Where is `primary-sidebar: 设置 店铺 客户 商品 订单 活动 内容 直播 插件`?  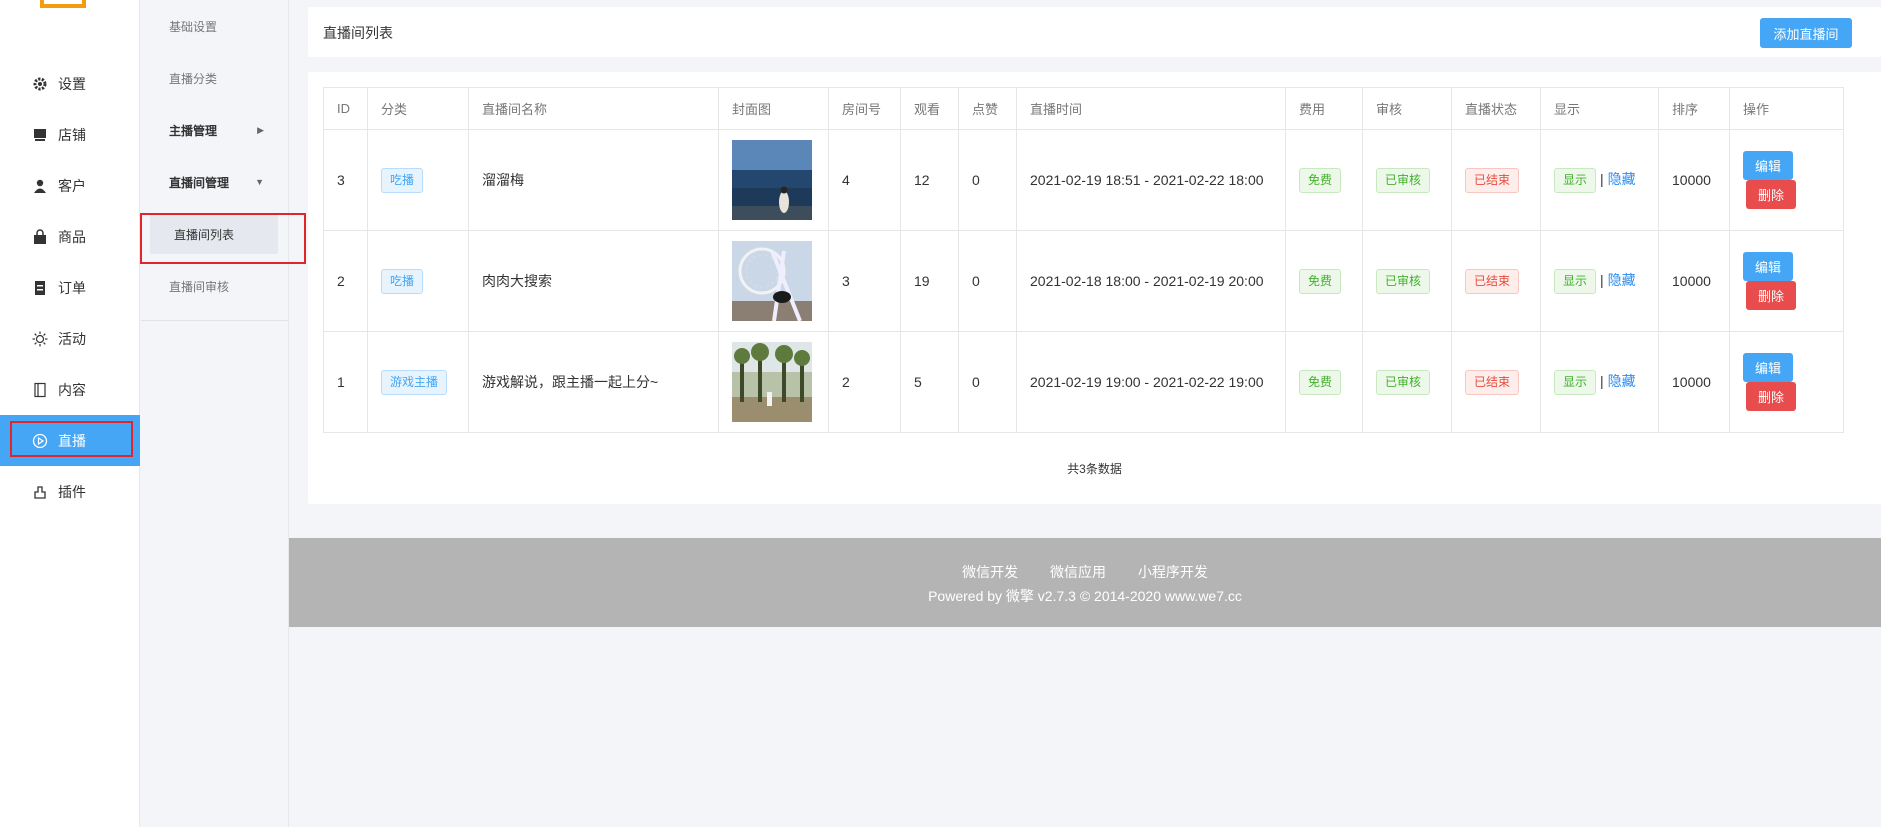 primary-sidebar: 设置 店铺 客户 商品 订单 活动 内容 直播 插件 is located at coordinates (70, 413).